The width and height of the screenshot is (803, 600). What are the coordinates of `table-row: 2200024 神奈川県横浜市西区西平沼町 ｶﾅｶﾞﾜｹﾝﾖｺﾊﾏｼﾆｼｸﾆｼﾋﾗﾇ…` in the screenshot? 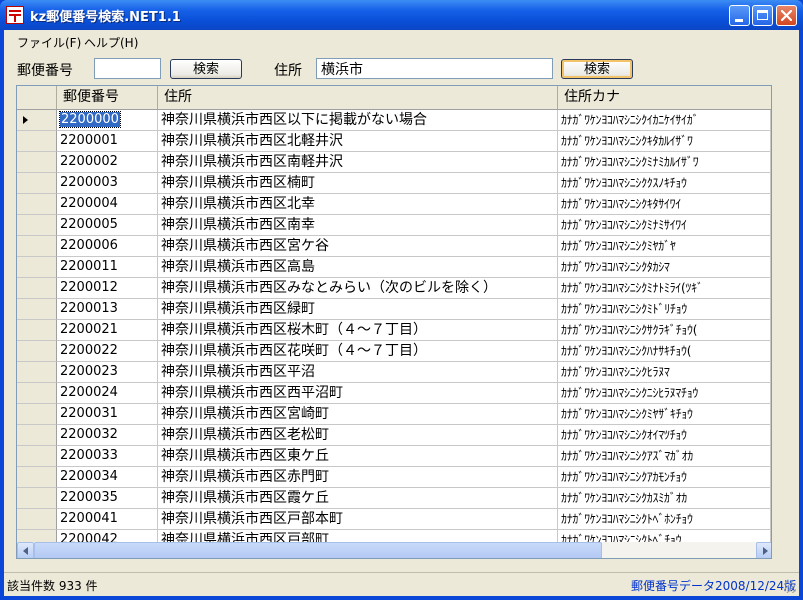 It's located at (394, 393).